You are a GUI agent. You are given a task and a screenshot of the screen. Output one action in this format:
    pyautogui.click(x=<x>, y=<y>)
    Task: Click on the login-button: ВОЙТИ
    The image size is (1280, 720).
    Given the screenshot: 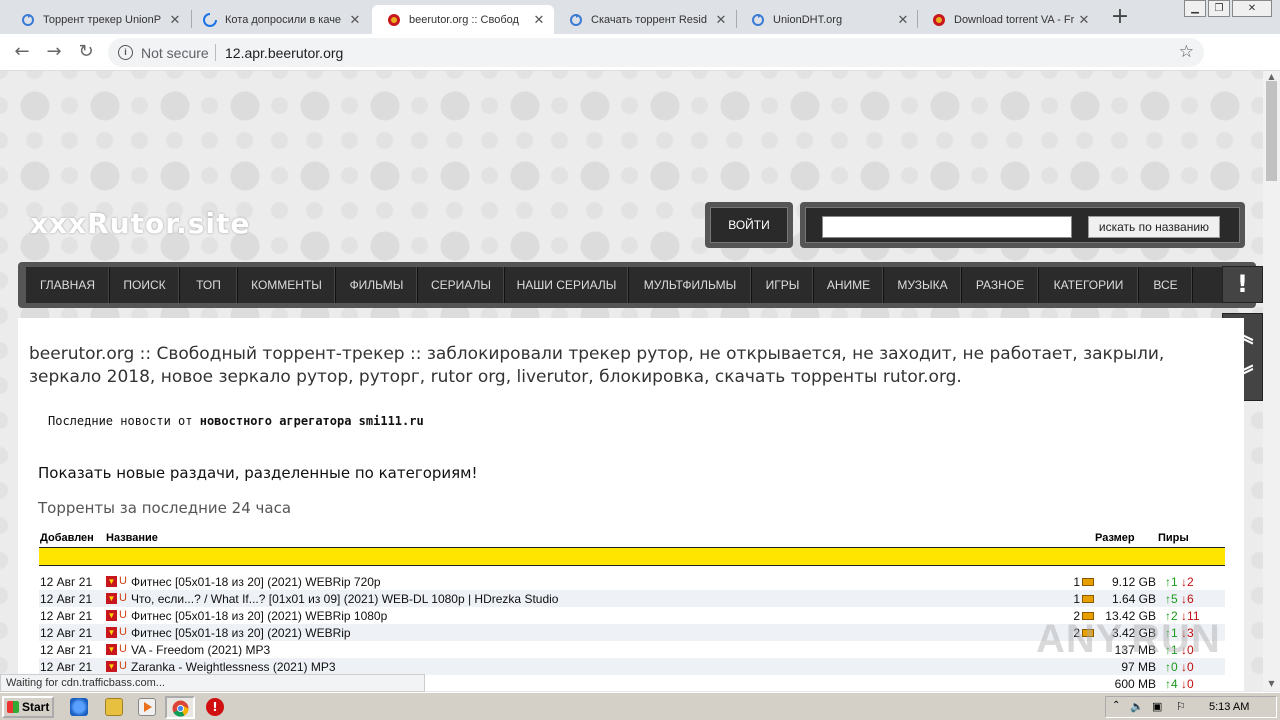 What is the action you would take?
    pyautogui.click(x=749, y=225)
    